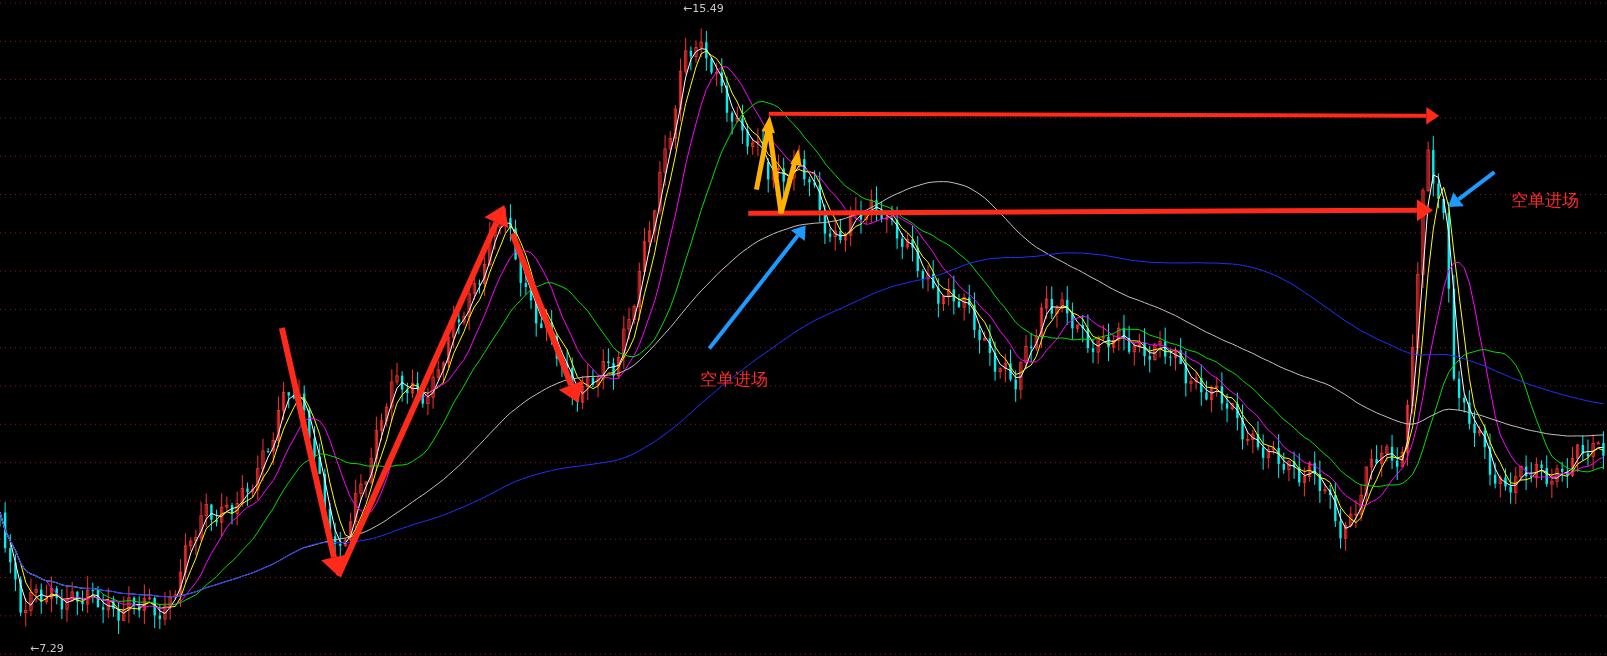  I want to click on low-price-label: ←7.29, so click(47, 649).